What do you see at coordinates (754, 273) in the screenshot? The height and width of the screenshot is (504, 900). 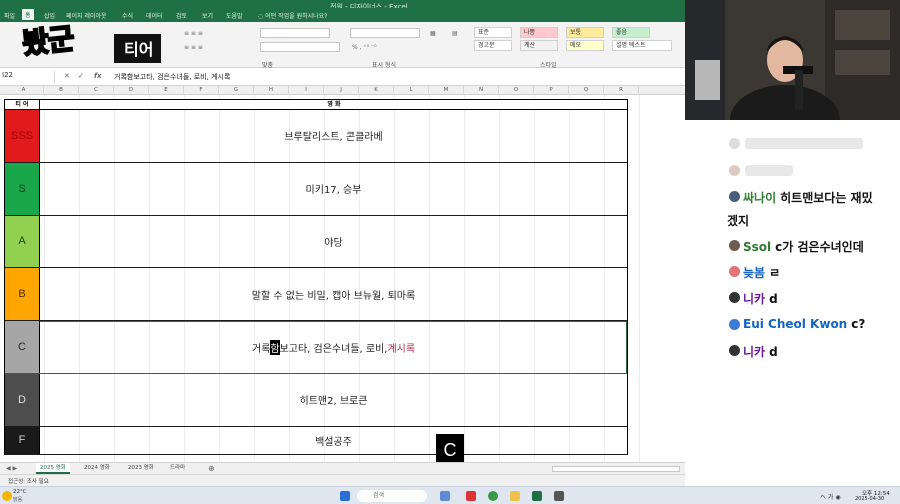 I see `chat-nick: 늦봄` at bounding box center [754, 273].